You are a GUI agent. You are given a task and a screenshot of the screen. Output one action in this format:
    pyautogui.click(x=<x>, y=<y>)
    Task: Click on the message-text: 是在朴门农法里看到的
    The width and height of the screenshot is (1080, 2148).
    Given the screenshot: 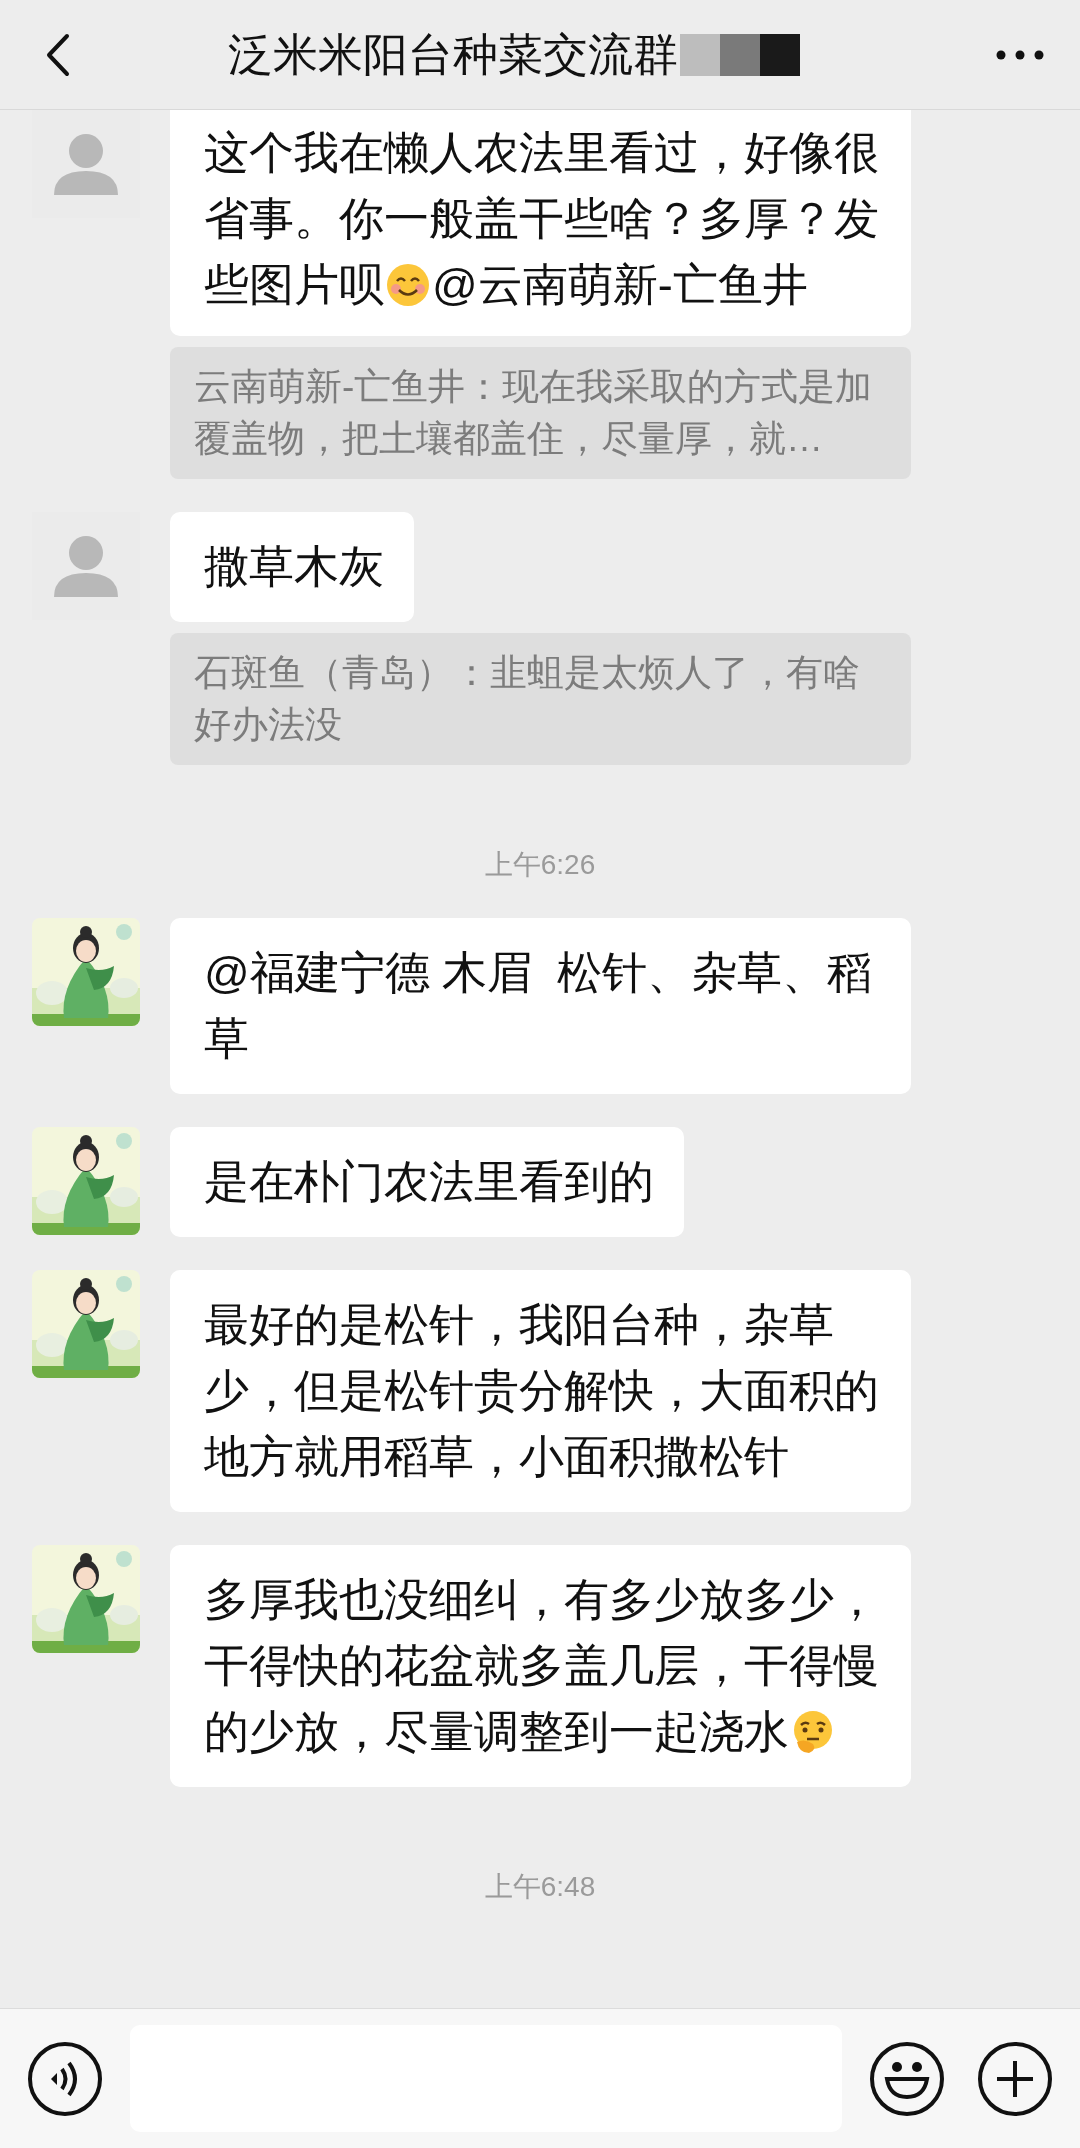 What is the action you would take?
    pyautogui.click(x=429, y=1182)
    